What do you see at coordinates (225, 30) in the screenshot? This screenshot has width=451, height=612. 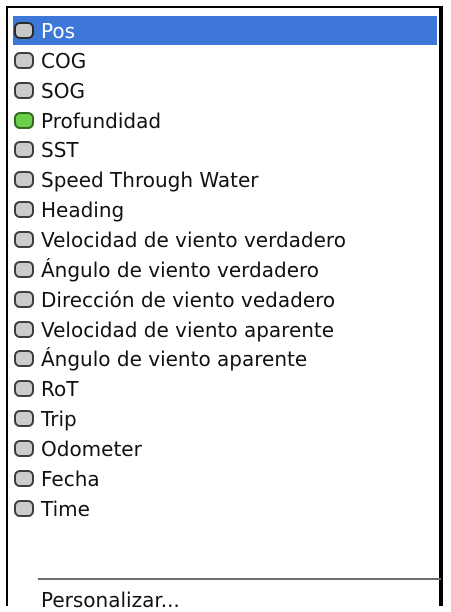 I see `menu-item: Pos` at bounding box center [225, 30].